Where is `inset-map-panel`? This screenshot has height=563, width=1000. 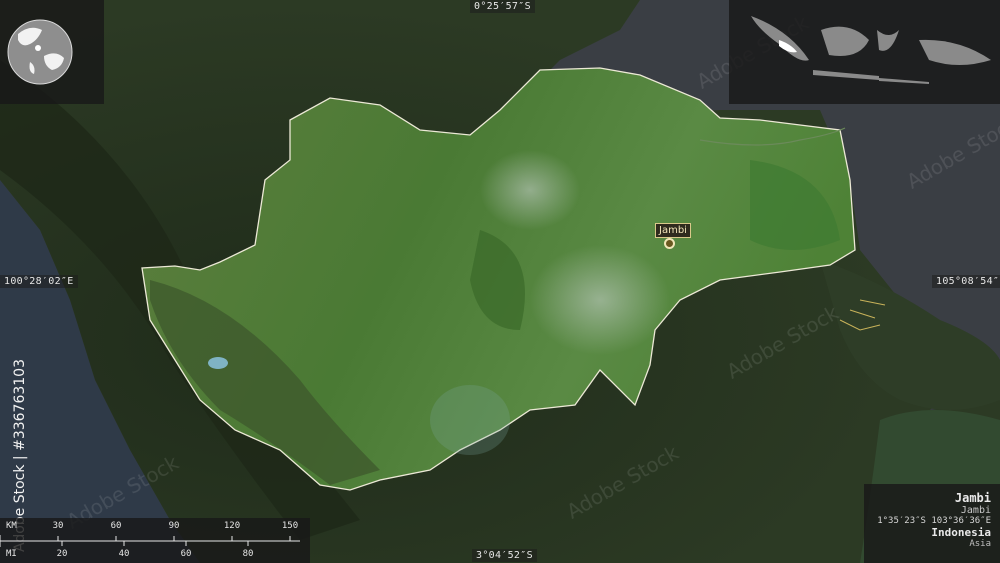 inset-map-panel is located at coordinates (864, 52).